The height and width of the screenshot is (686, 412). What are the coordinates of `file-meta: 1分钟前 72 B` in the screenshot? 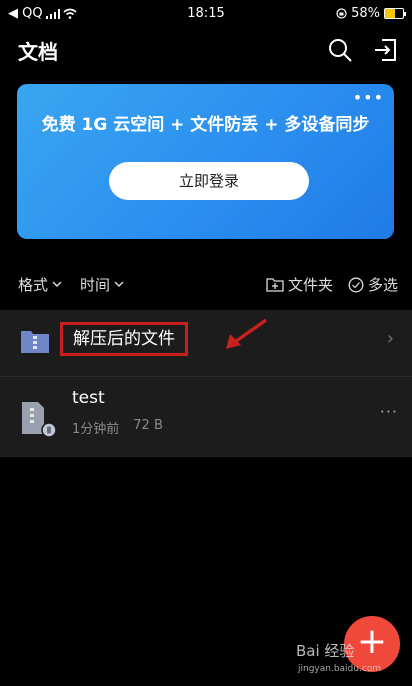 It's located at (117, 427).